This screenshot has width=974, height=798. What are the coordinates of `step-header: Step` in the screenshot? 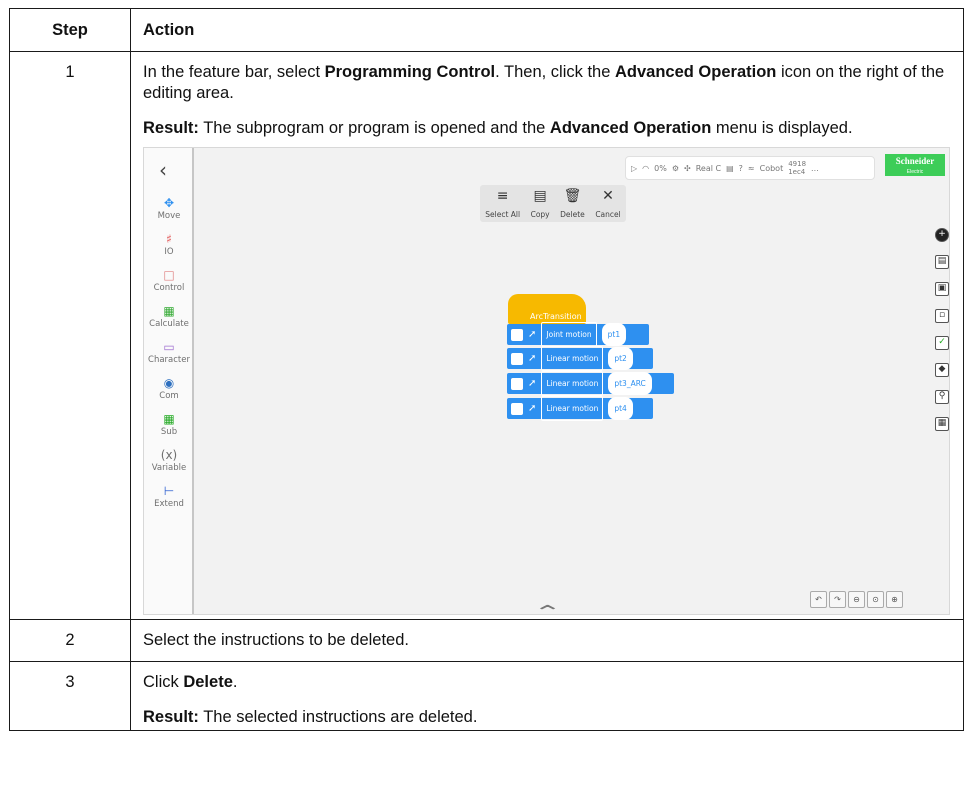 It's located at (70, 30).